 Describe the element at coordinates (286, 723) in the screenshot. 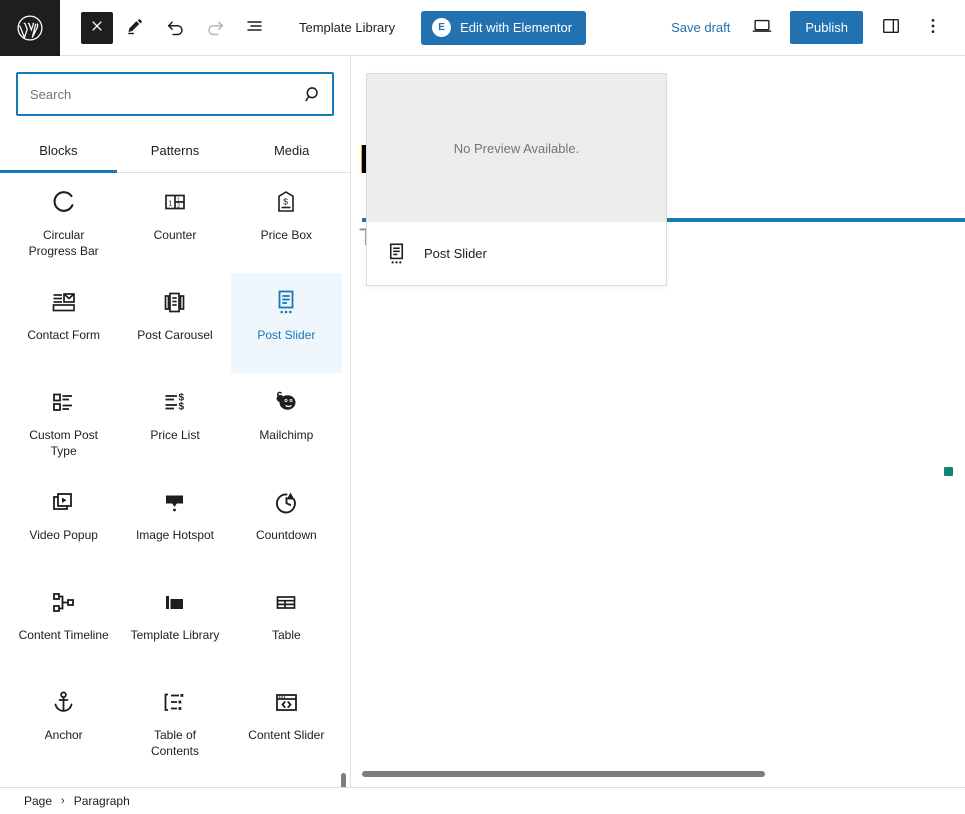

I see `block-item-content-slider: Content Slider` at that location.